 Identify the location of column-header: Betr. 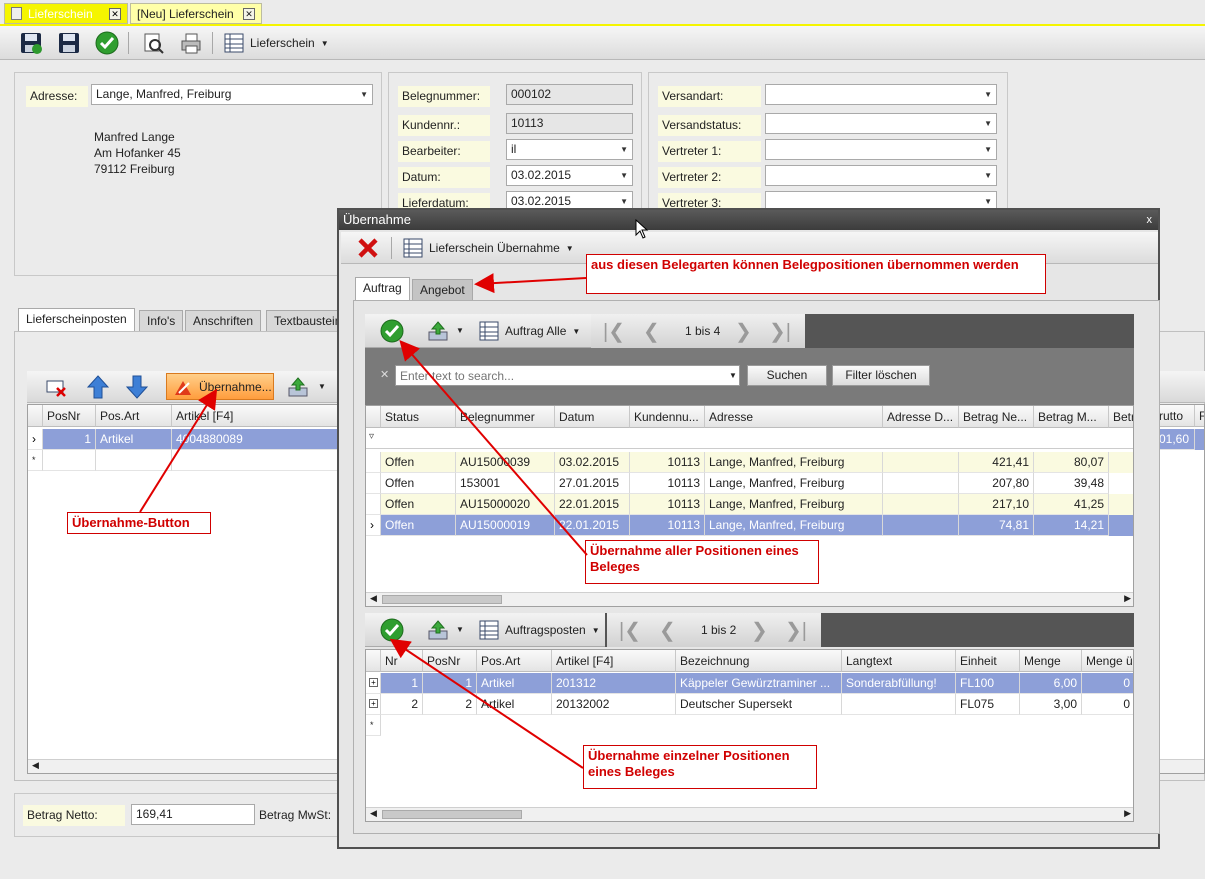
(1121, 417).